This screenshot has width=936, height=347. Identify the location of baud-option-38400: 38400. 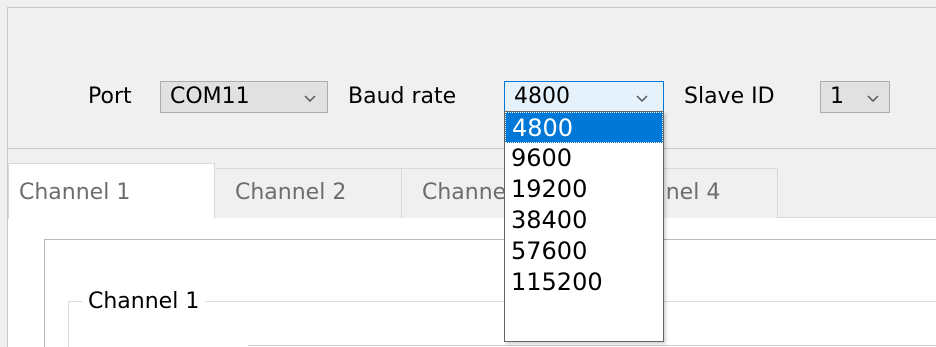
(584, 220).